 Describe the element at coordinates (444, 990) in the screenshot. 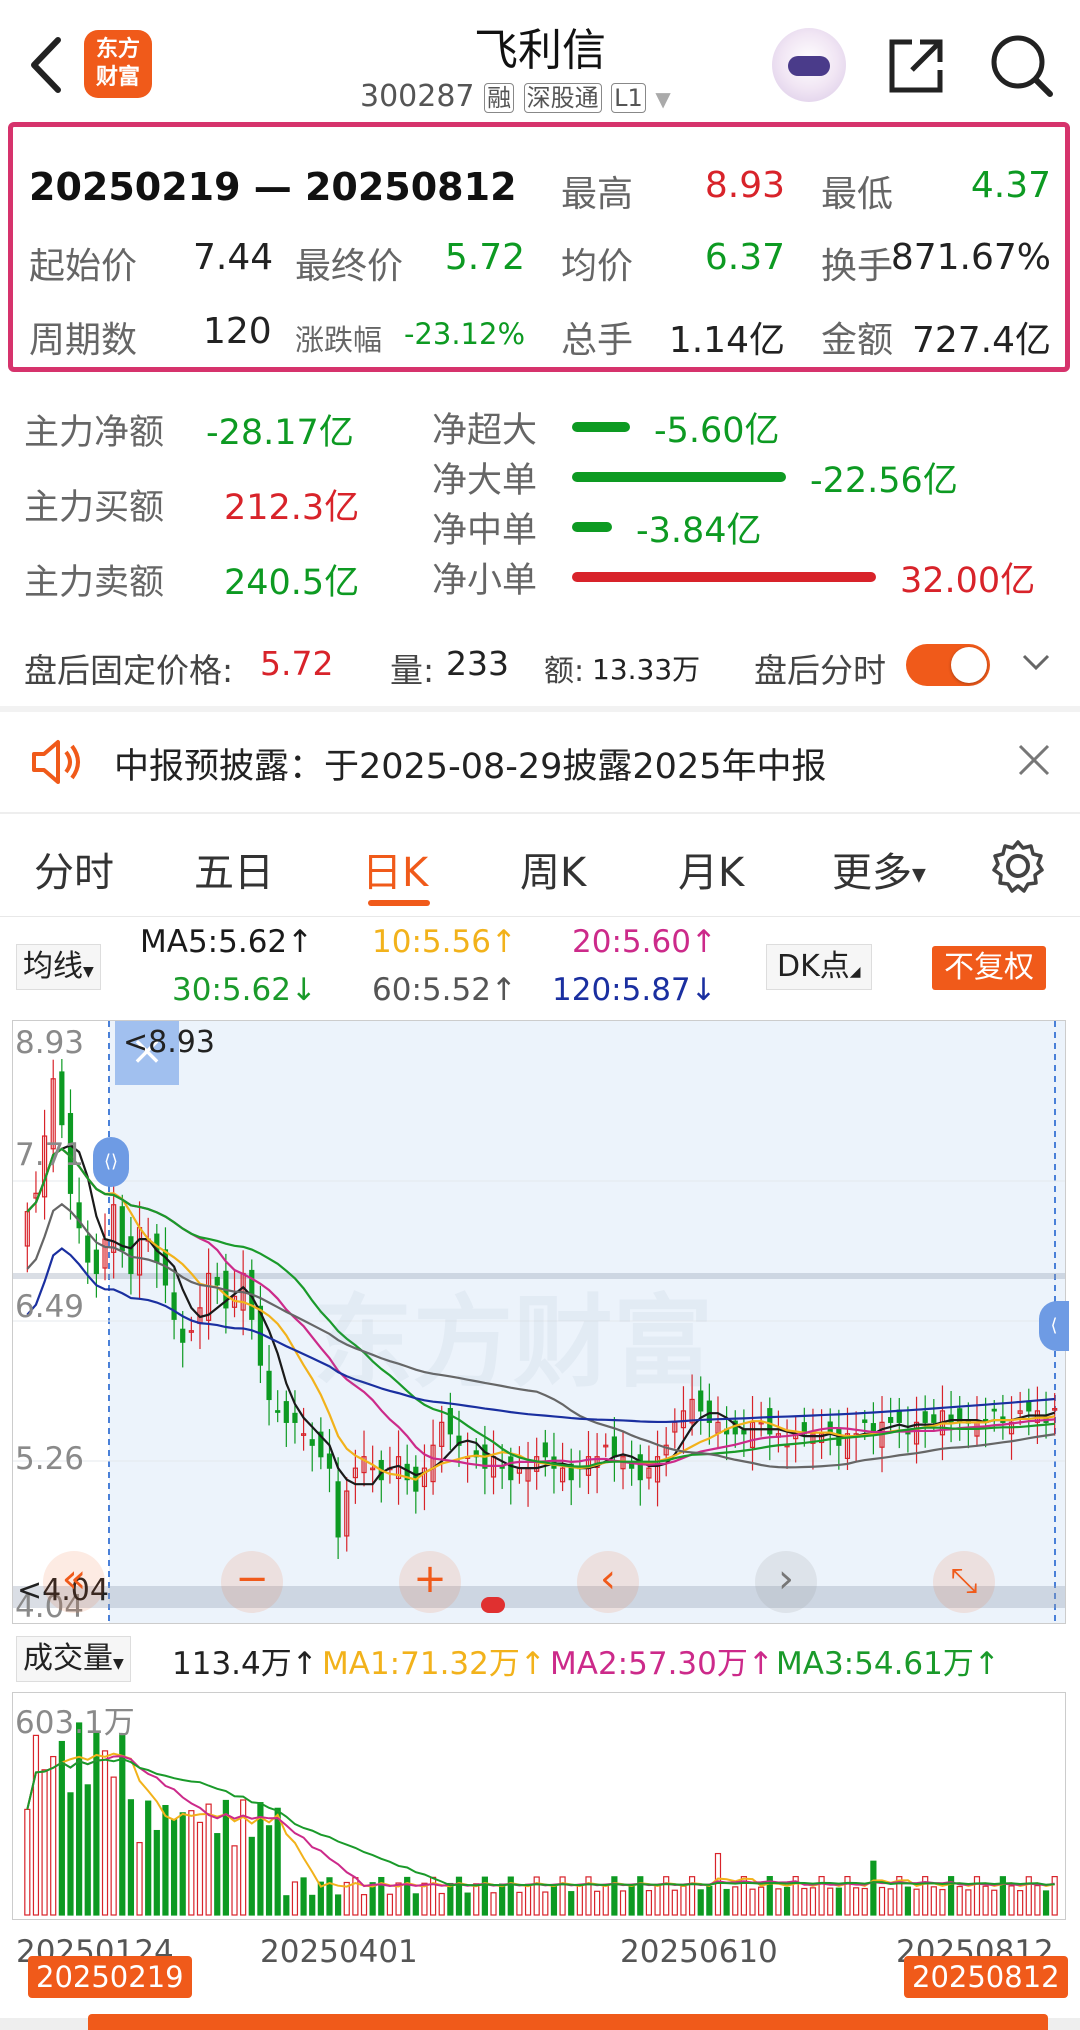

I see `ma60-value: 60:5.52↑` at that location.